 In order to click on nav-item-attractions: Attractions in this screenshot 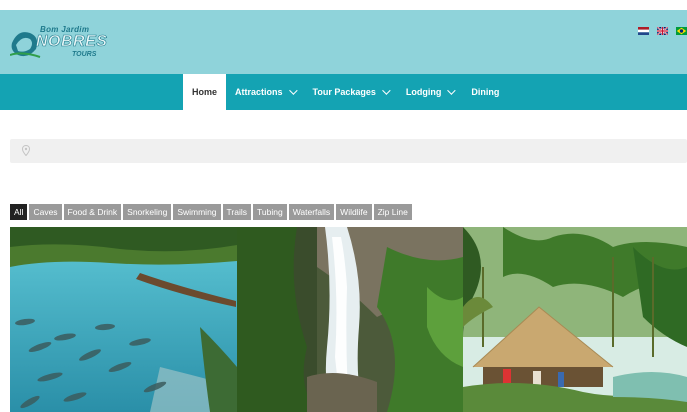, I will do `click(265, 92)`.